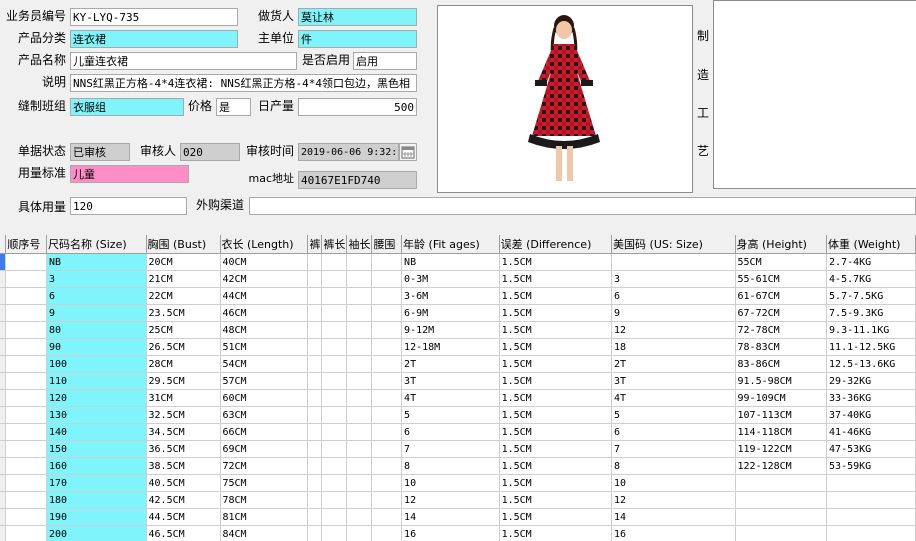 The width and height of the screenshot is (916, 541). What do you see at coordinates (183, 381) in the screenshot?
I see `table-cell: 29.5CM` at bounding box center [183, 381].